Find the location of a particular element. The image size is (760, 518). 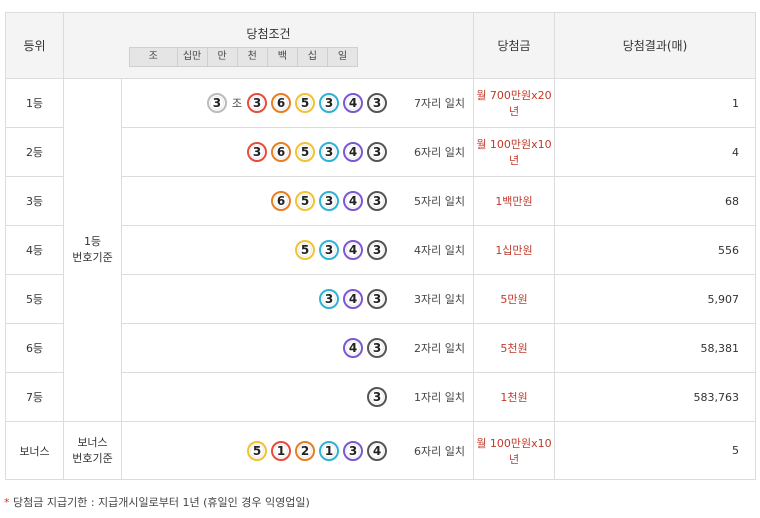

prize-cell: 5만원 is located at coordinates (514, 299).